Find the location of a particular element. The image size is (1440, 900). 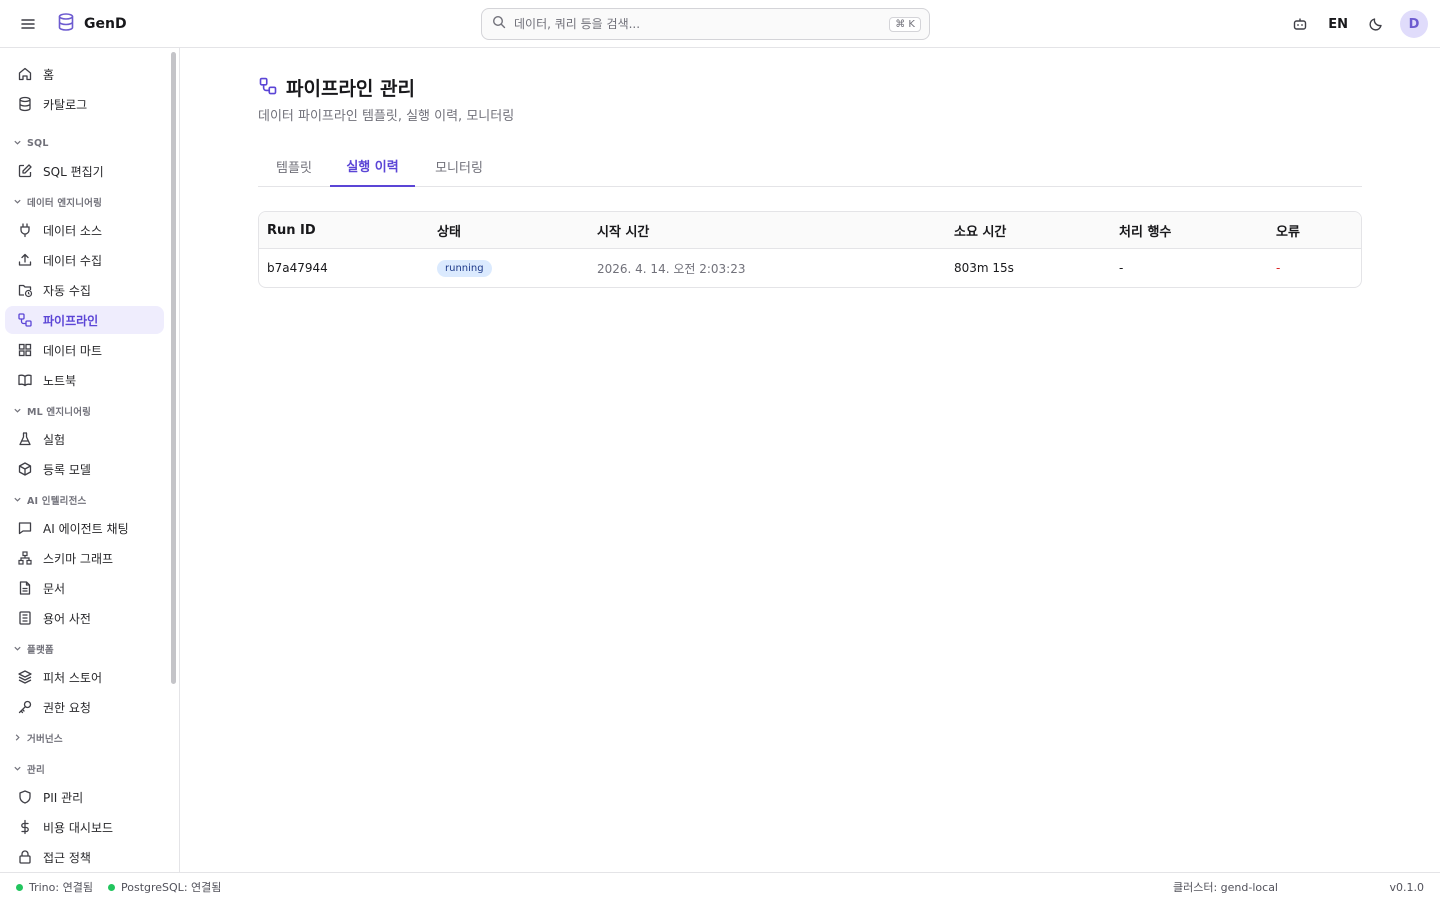

avatar: D is located at coordinates (1414, 24).